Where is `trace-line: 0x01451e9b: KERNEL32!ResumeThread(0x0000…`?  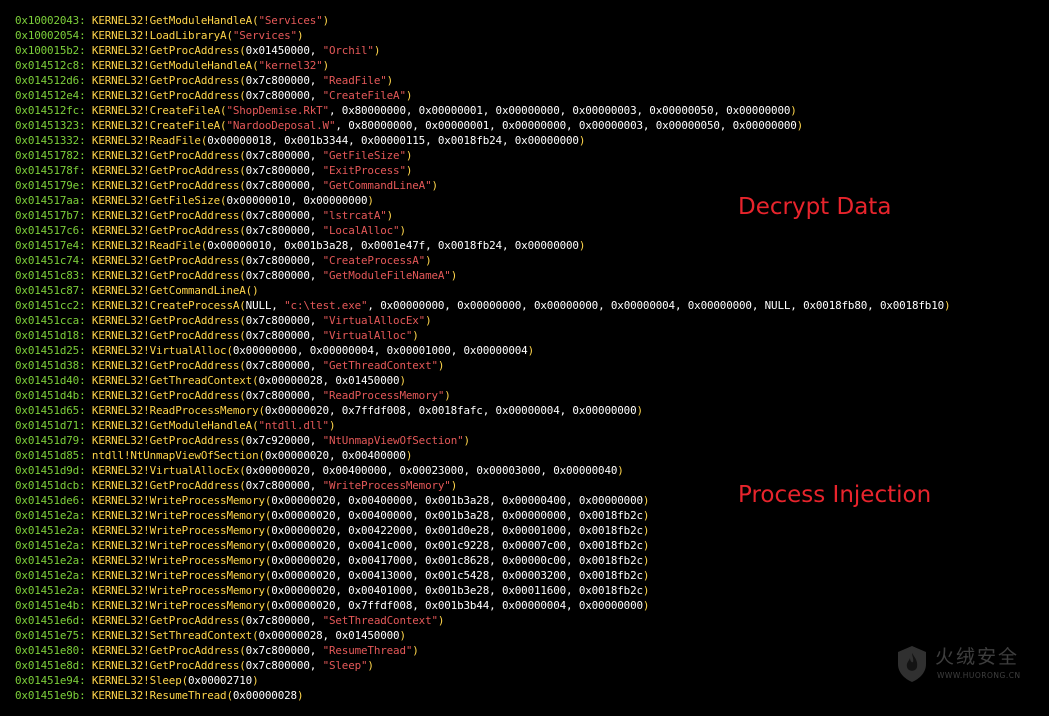
trace-line: 0x01451e9b: KERNEL32!ResumeThread(0x0000… is located at coordinates (482, 695).